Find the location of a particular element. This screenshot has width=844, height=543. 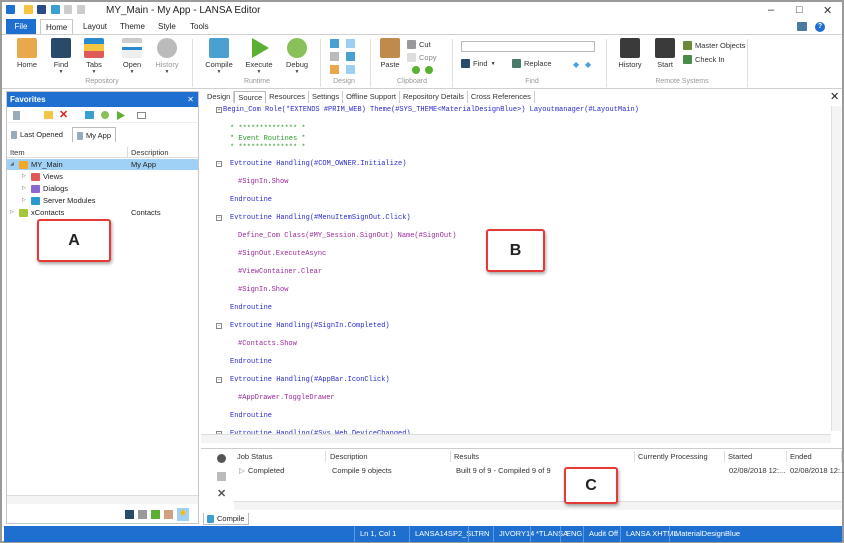

find-input is located at coordinates (528, 46).